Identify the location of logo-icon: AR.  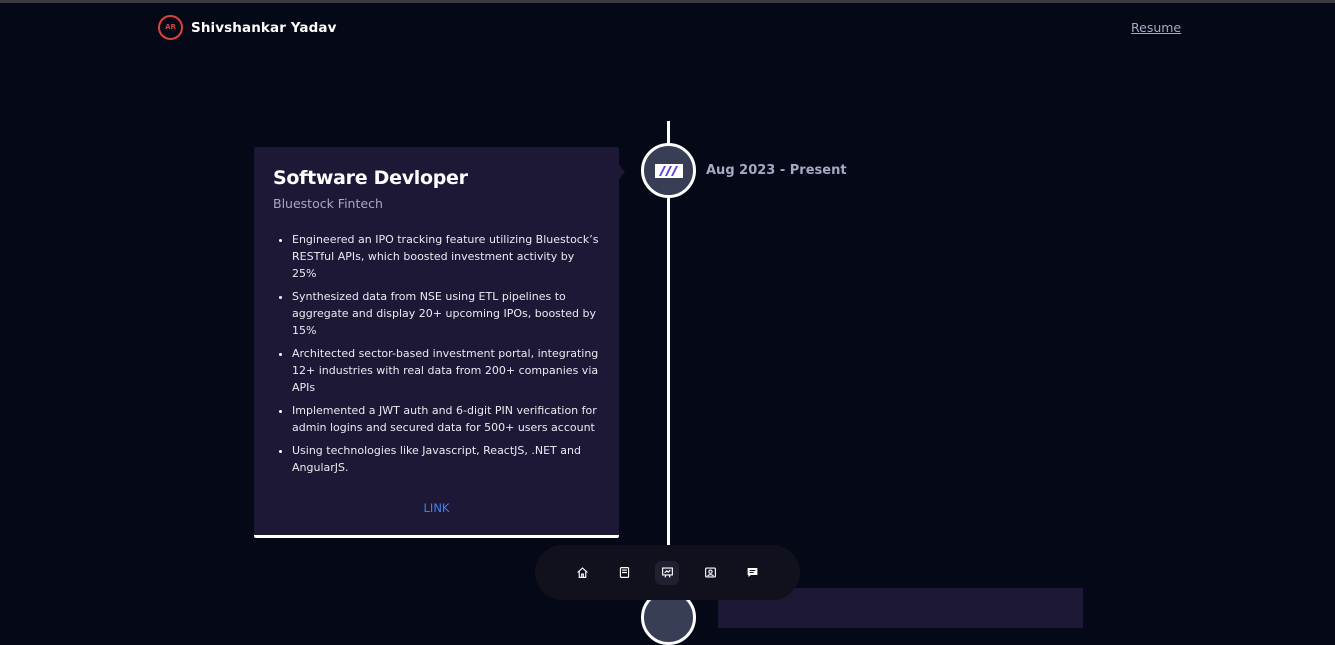
(170, 27).